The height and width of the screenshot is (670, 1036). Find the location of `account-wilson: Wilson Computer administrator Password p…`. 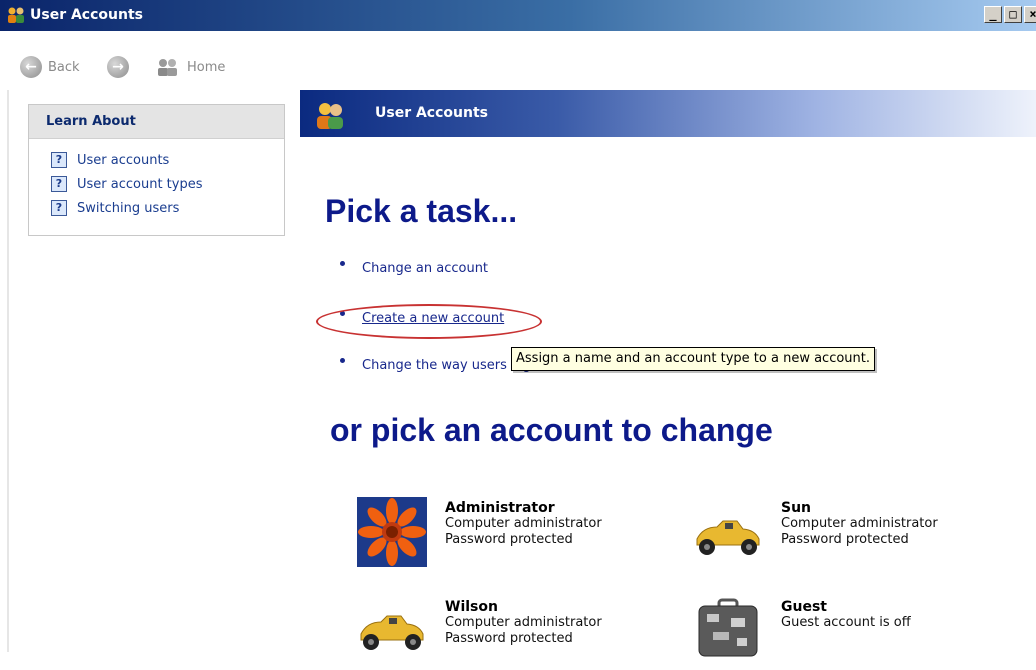

account-wilson: Wilson Computer administrator Password p… is located at coordinates (479, 631).